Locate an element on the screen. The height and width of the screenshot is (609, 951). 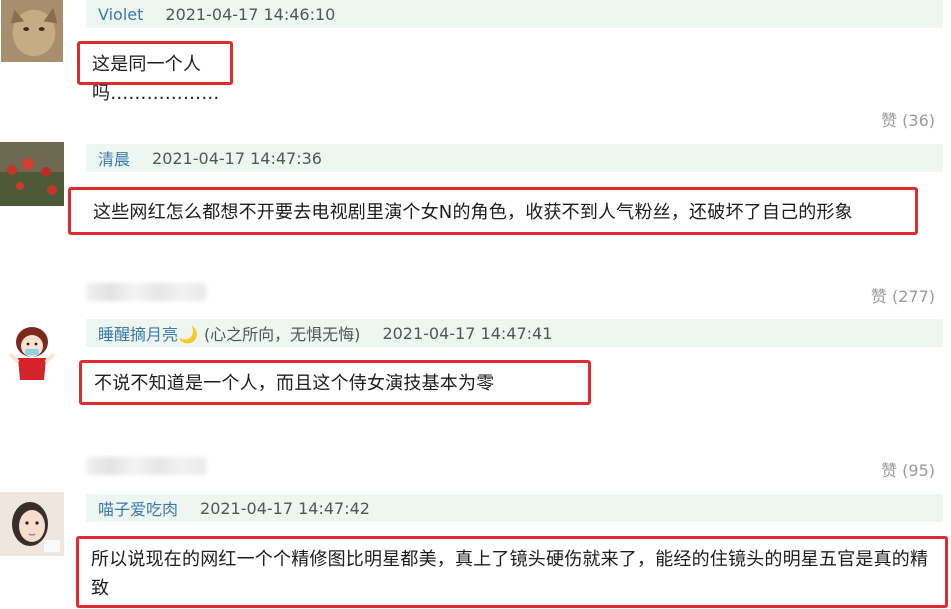
avatar-cat-image is located at coordinates (32, 31).